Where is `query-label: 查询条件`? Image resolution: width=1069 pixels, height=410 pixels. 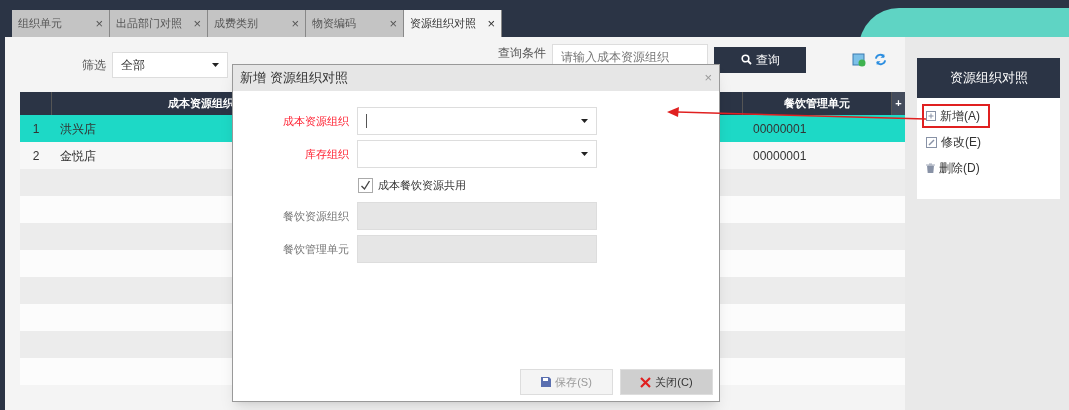 query-label: 查询条件 is located at coordinates (522, 53).